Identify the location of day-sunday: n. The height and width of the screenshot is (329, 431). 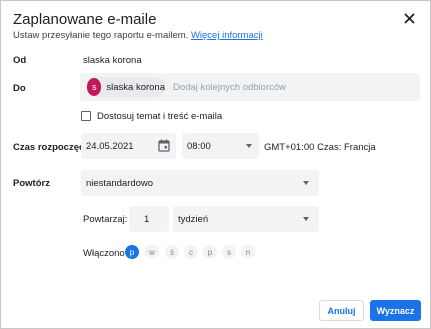
(248, 252).